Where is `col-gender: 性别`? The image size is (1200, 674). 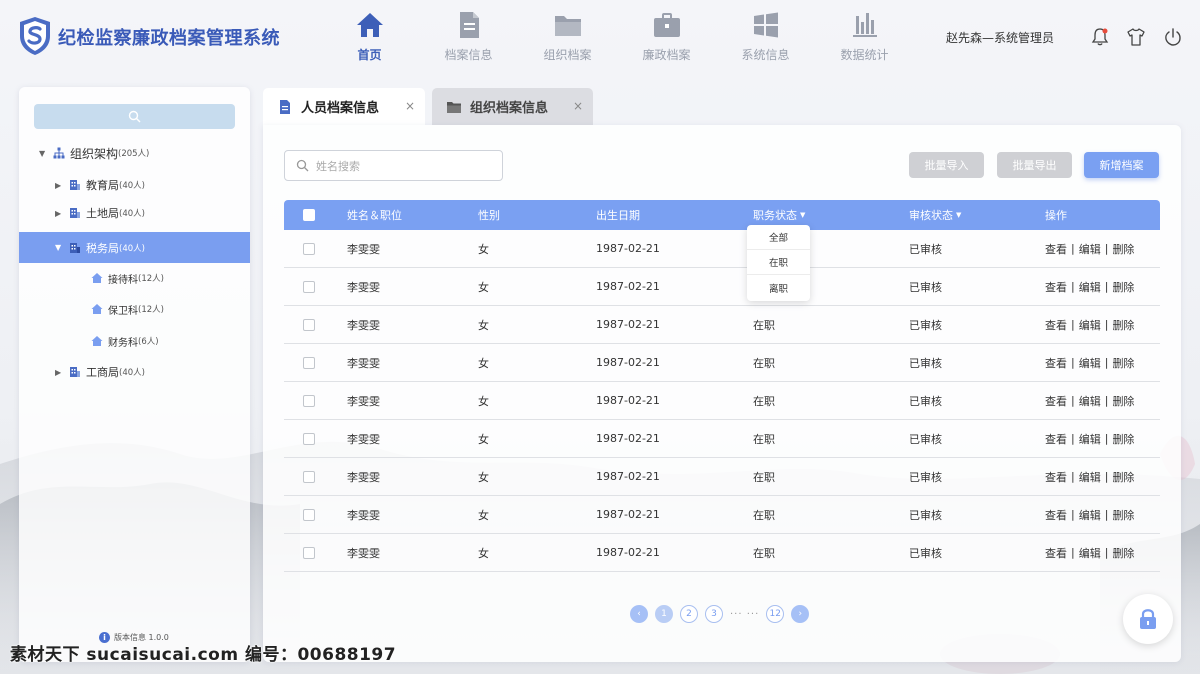
col-gender: 性别 is located at coordinates (489, 215).